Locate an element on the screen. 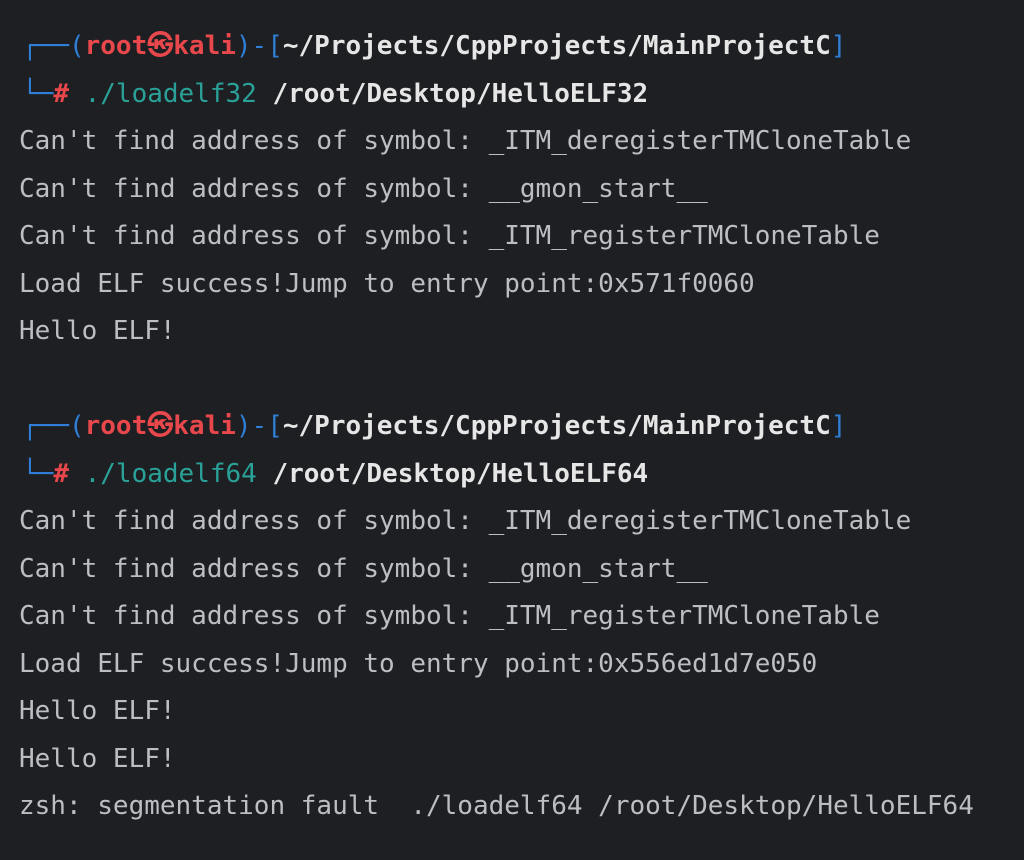 This screenshot has width=1024, height=860. command-line: └─# ./loadelf64 /root/Desktop/HelloELF64 is located at coordinates (512, 475).